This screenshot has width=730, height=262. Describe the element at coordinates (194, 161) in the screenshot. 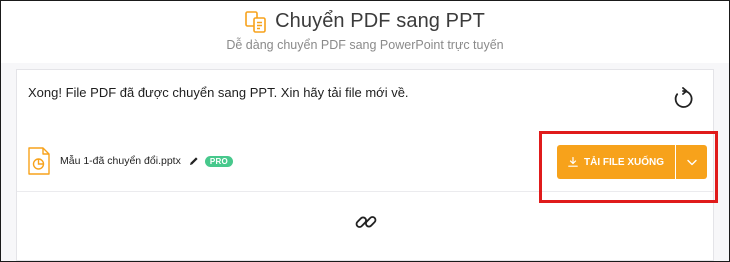

I see `pencil-icon` at that location.